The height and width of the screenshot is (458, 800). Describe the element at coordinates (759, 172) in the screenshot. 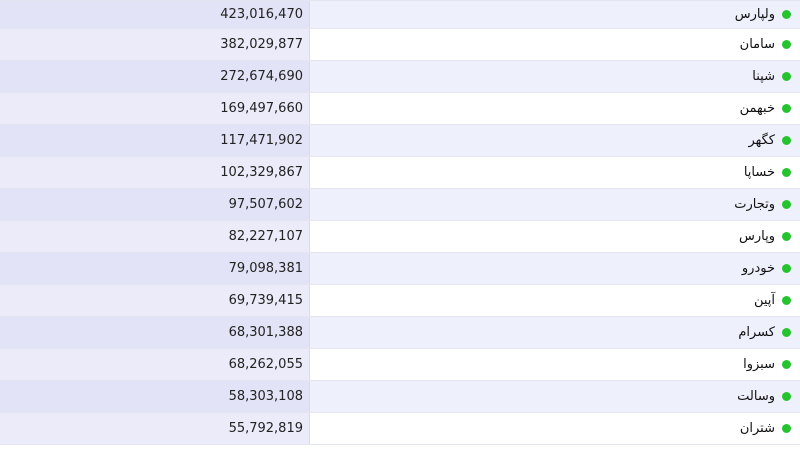

I see `symbol-name: خساپا` at that location.